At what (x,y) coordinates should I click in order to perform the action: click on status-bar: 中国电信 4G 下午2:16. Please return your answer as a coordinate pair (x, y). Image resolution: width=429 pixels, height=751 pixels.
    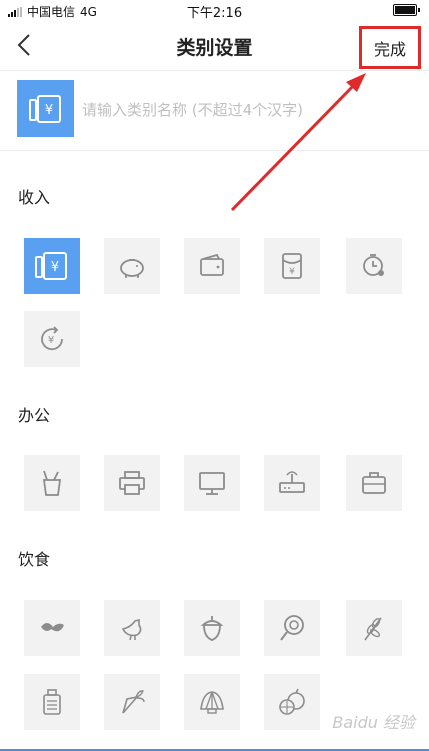
    Looking at the image, I should click on (214, 10).